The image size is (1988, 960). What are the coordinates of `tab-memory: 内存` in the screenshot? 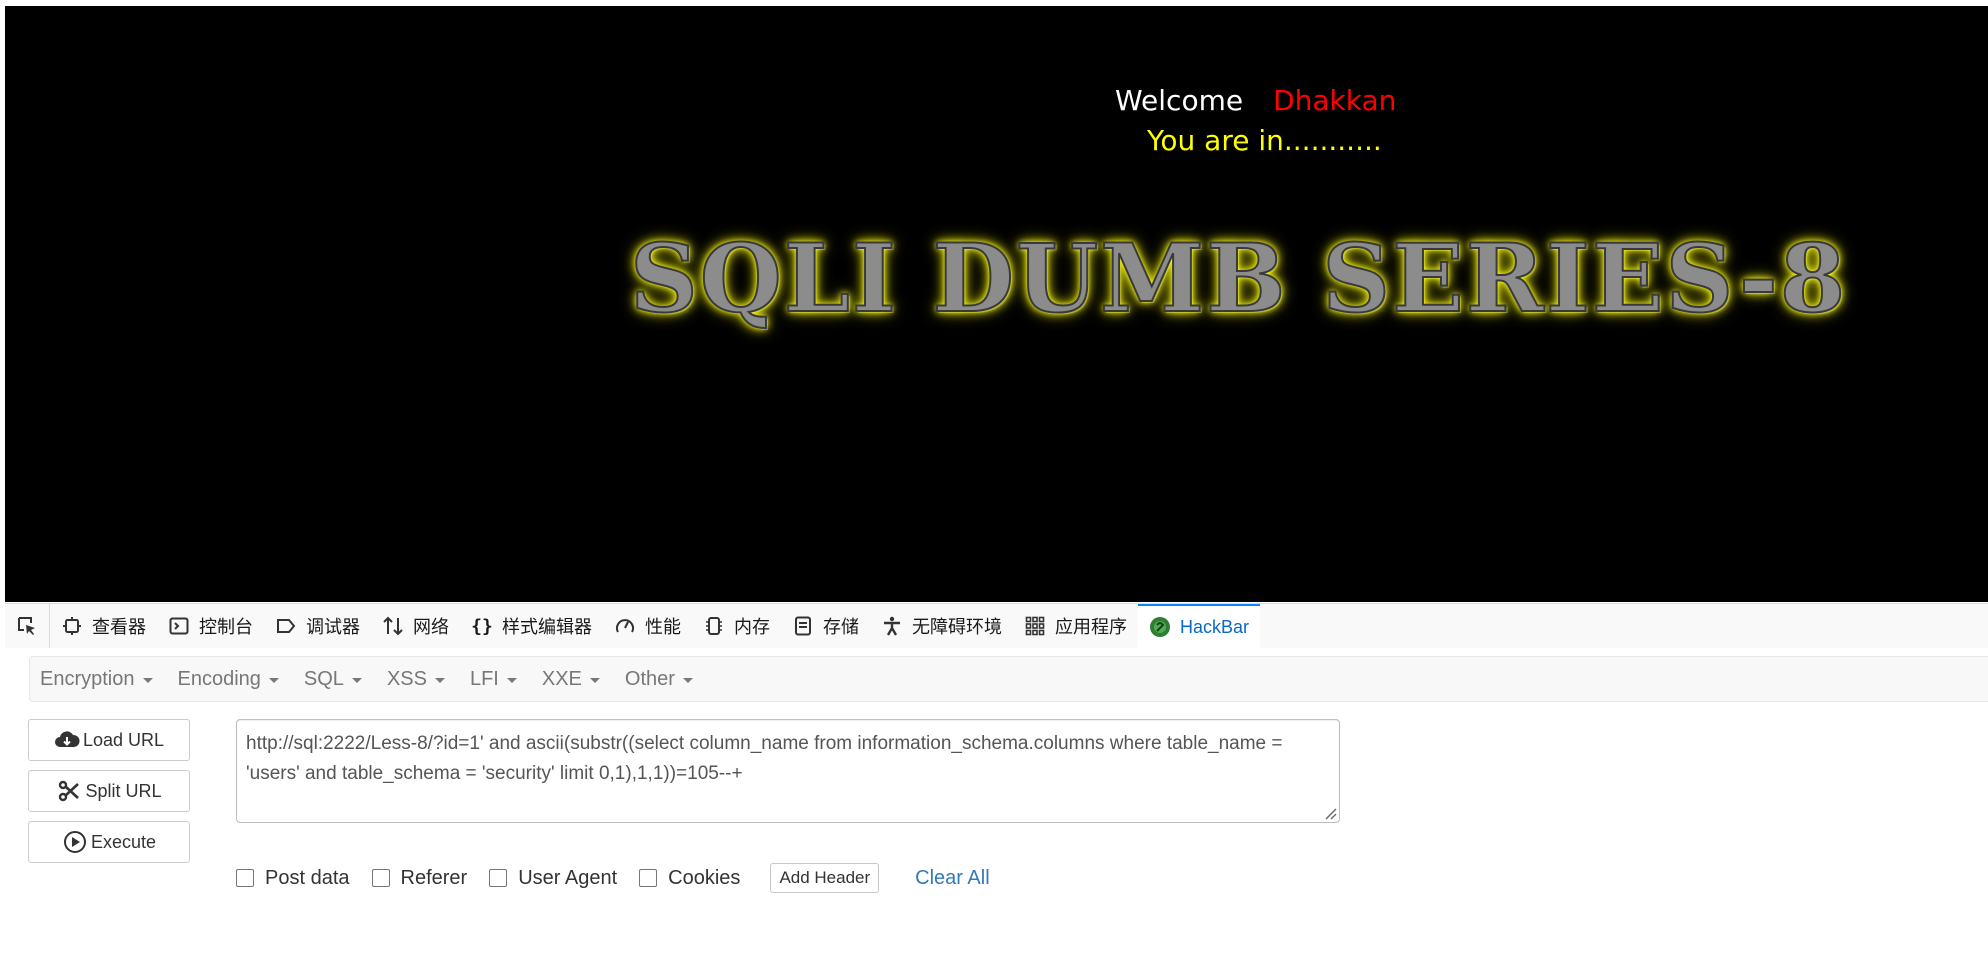 It's located at (736, 626).